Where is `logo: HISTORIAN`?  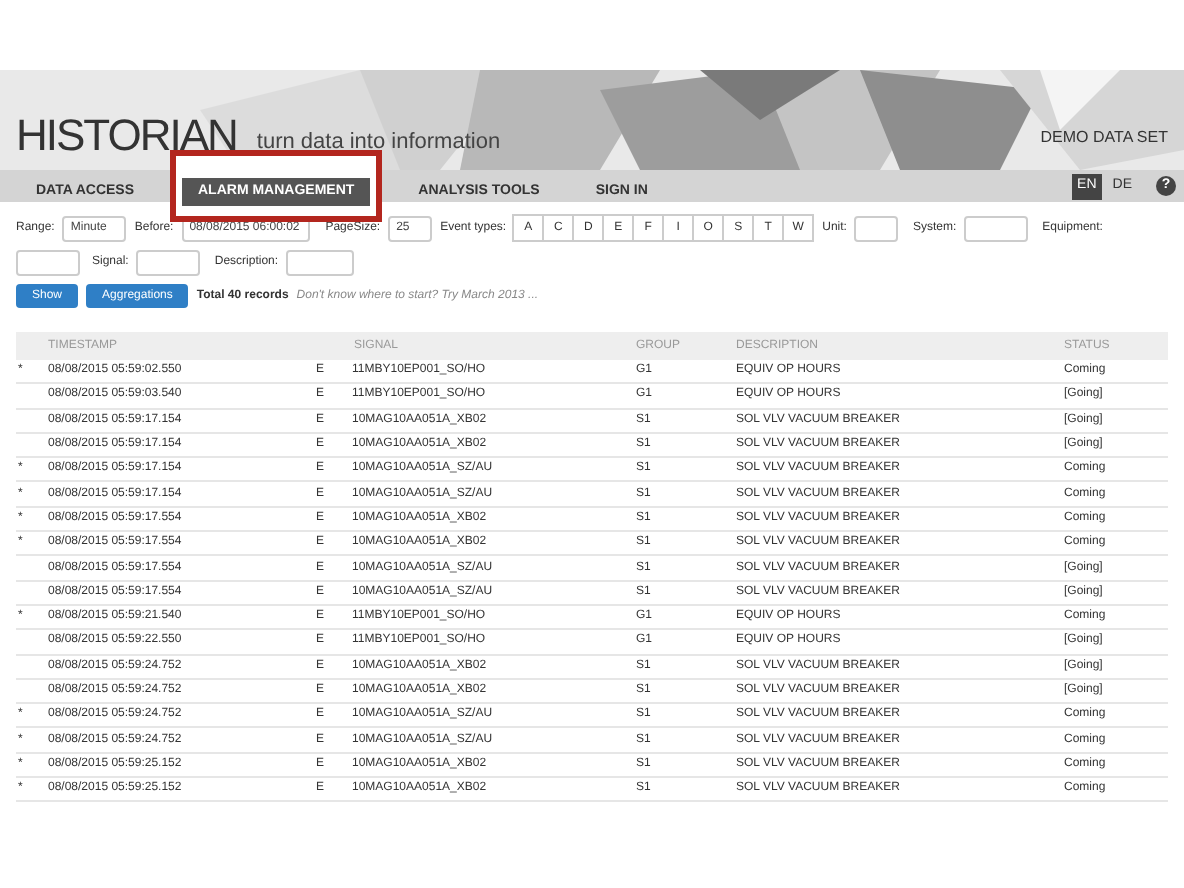 logo: HISTORIAN is located at coordinates (126, 136).